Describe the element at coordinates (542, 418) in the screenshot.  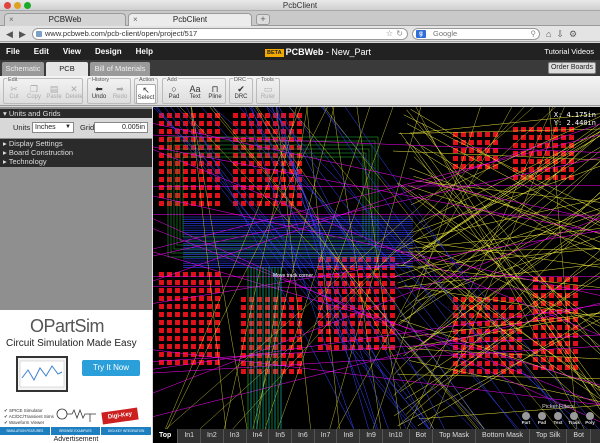
I see `picker-pad: Pad` at that location.